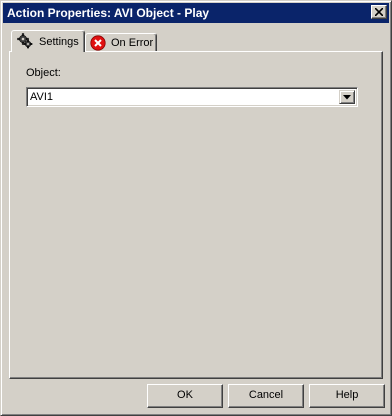 The height and width of the screenshot is (416, 392). Describe the element at coordinates (132, 43) in the screenshot. I see `tab-on-error-label: On Error` at that location.